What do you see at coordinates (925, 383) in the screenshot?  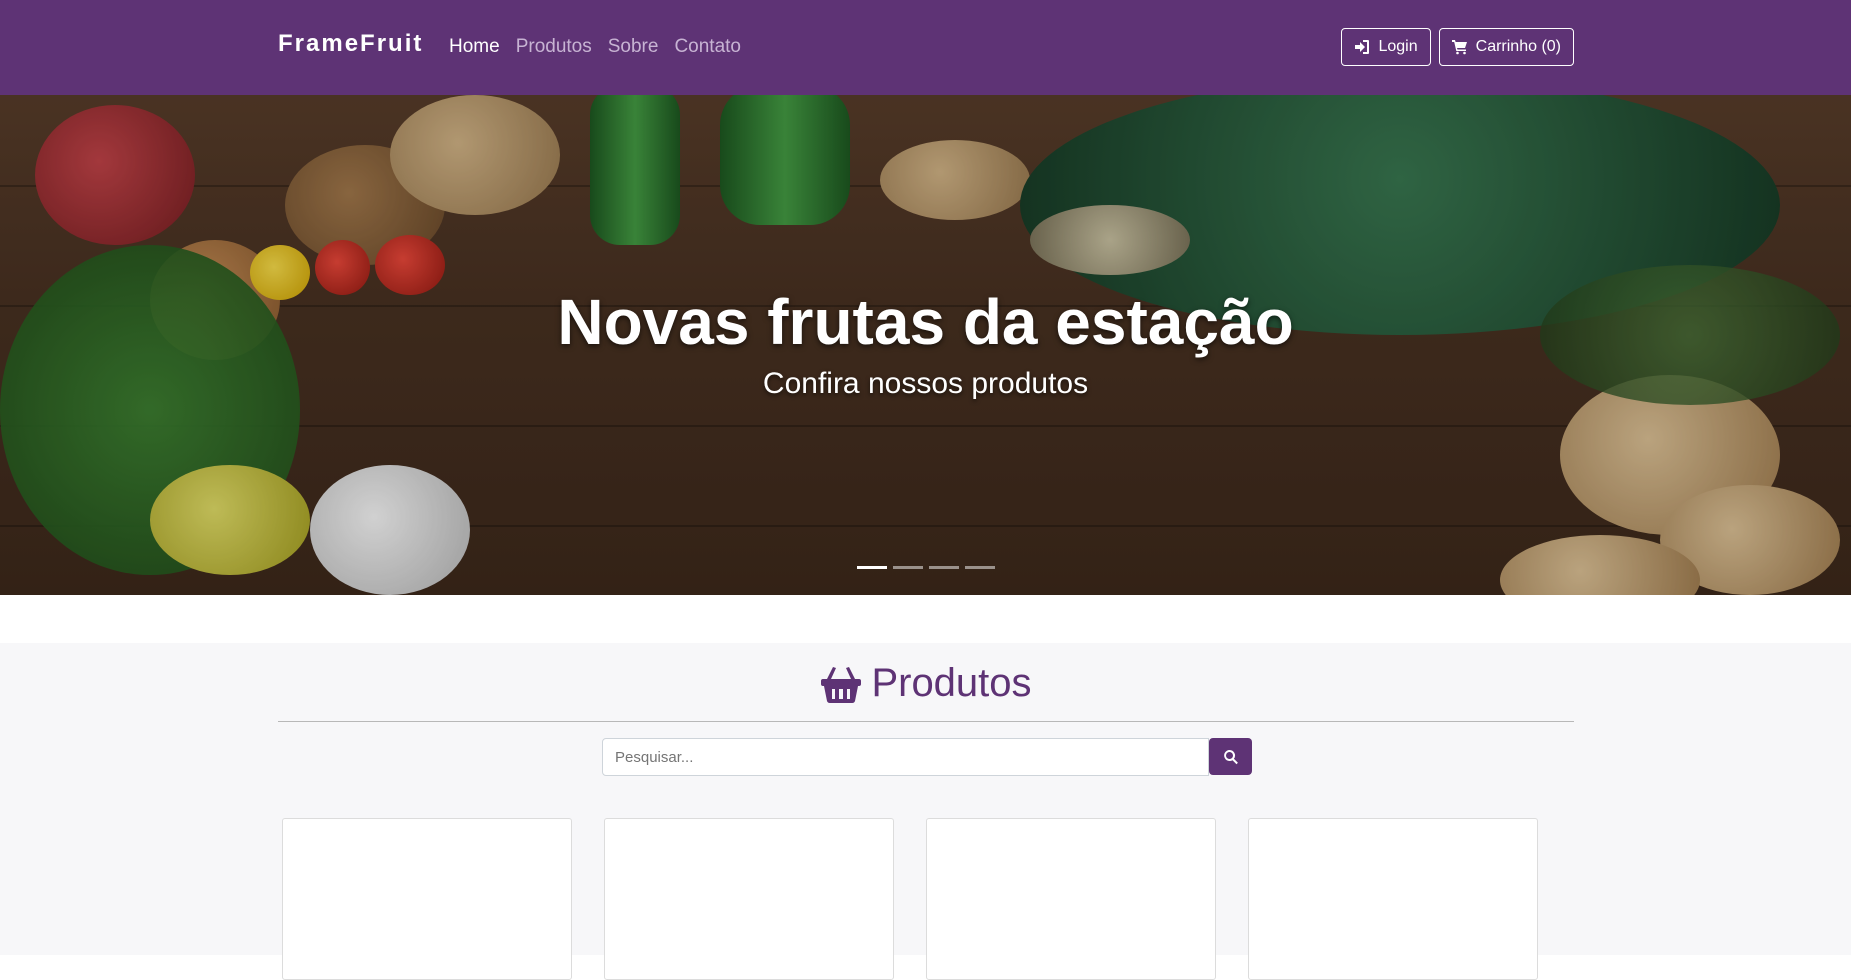 I see `hero-subtitle: Confira nossos produtos` at bounding box center [925, 383].